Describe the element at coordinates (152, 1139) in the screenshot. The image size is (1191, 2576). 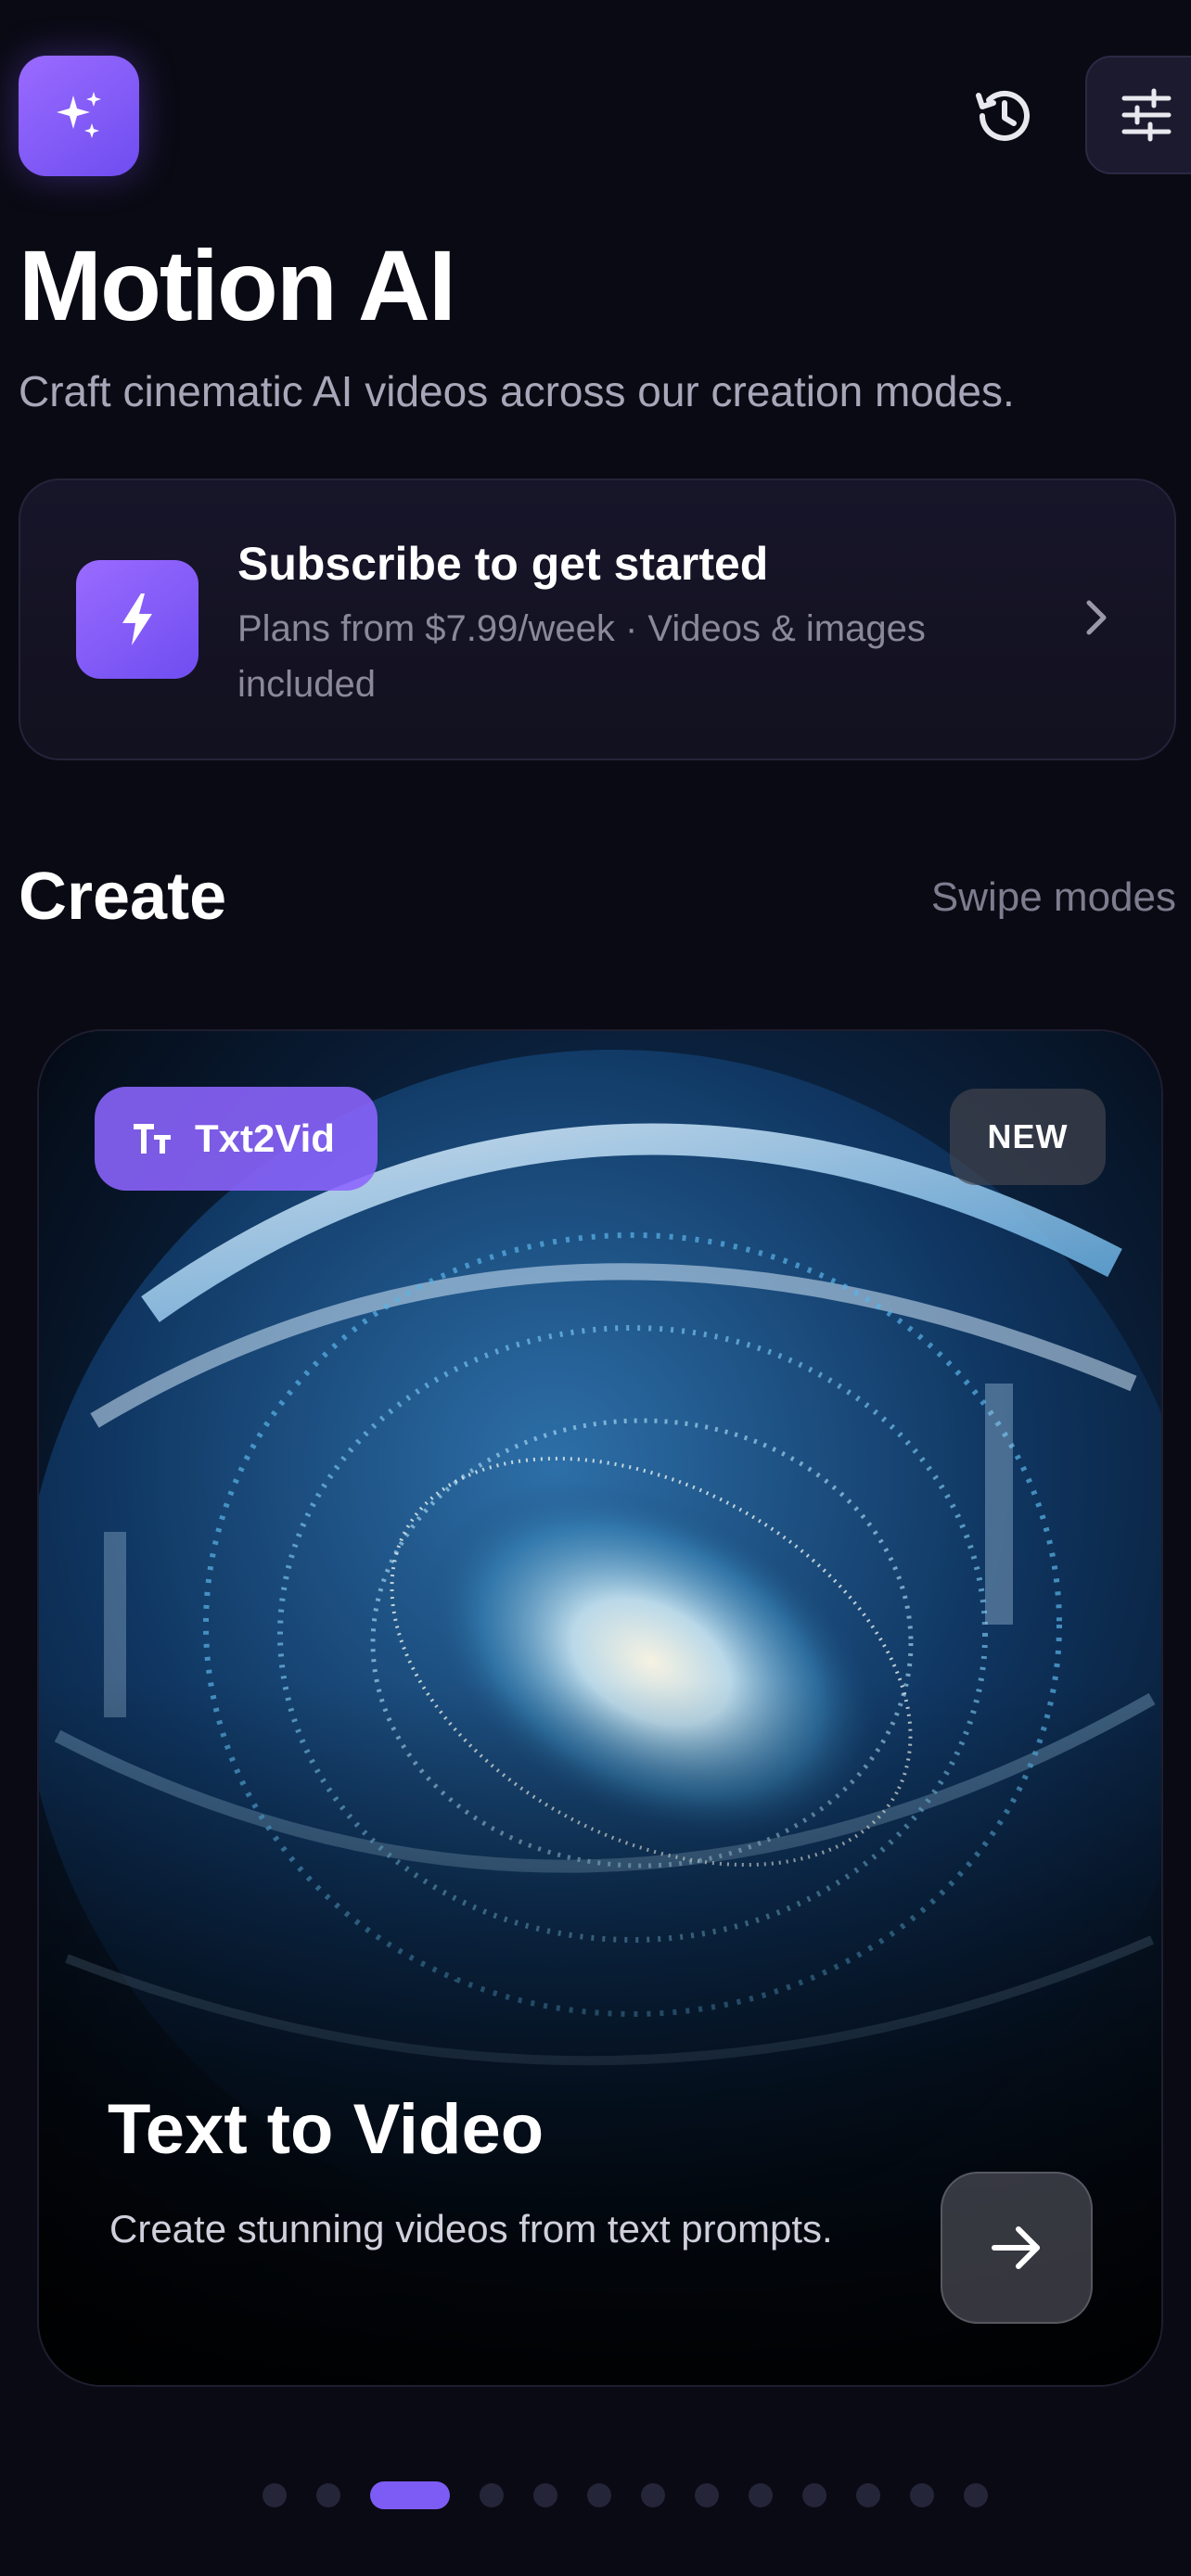
I see `text-size-icon` at that location.